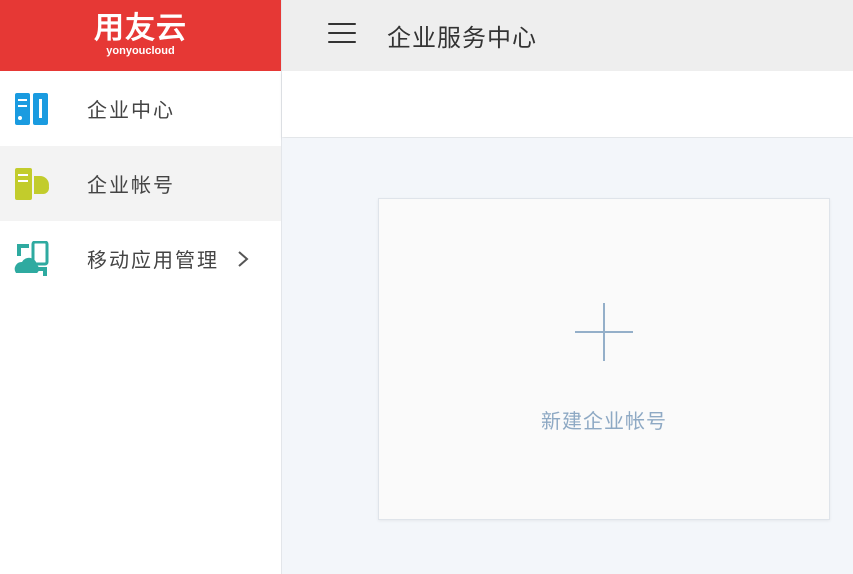 The image size is (853, 574). I want to click on new-enterprise-account-label: 新建企业帐号, so click(604, 421).